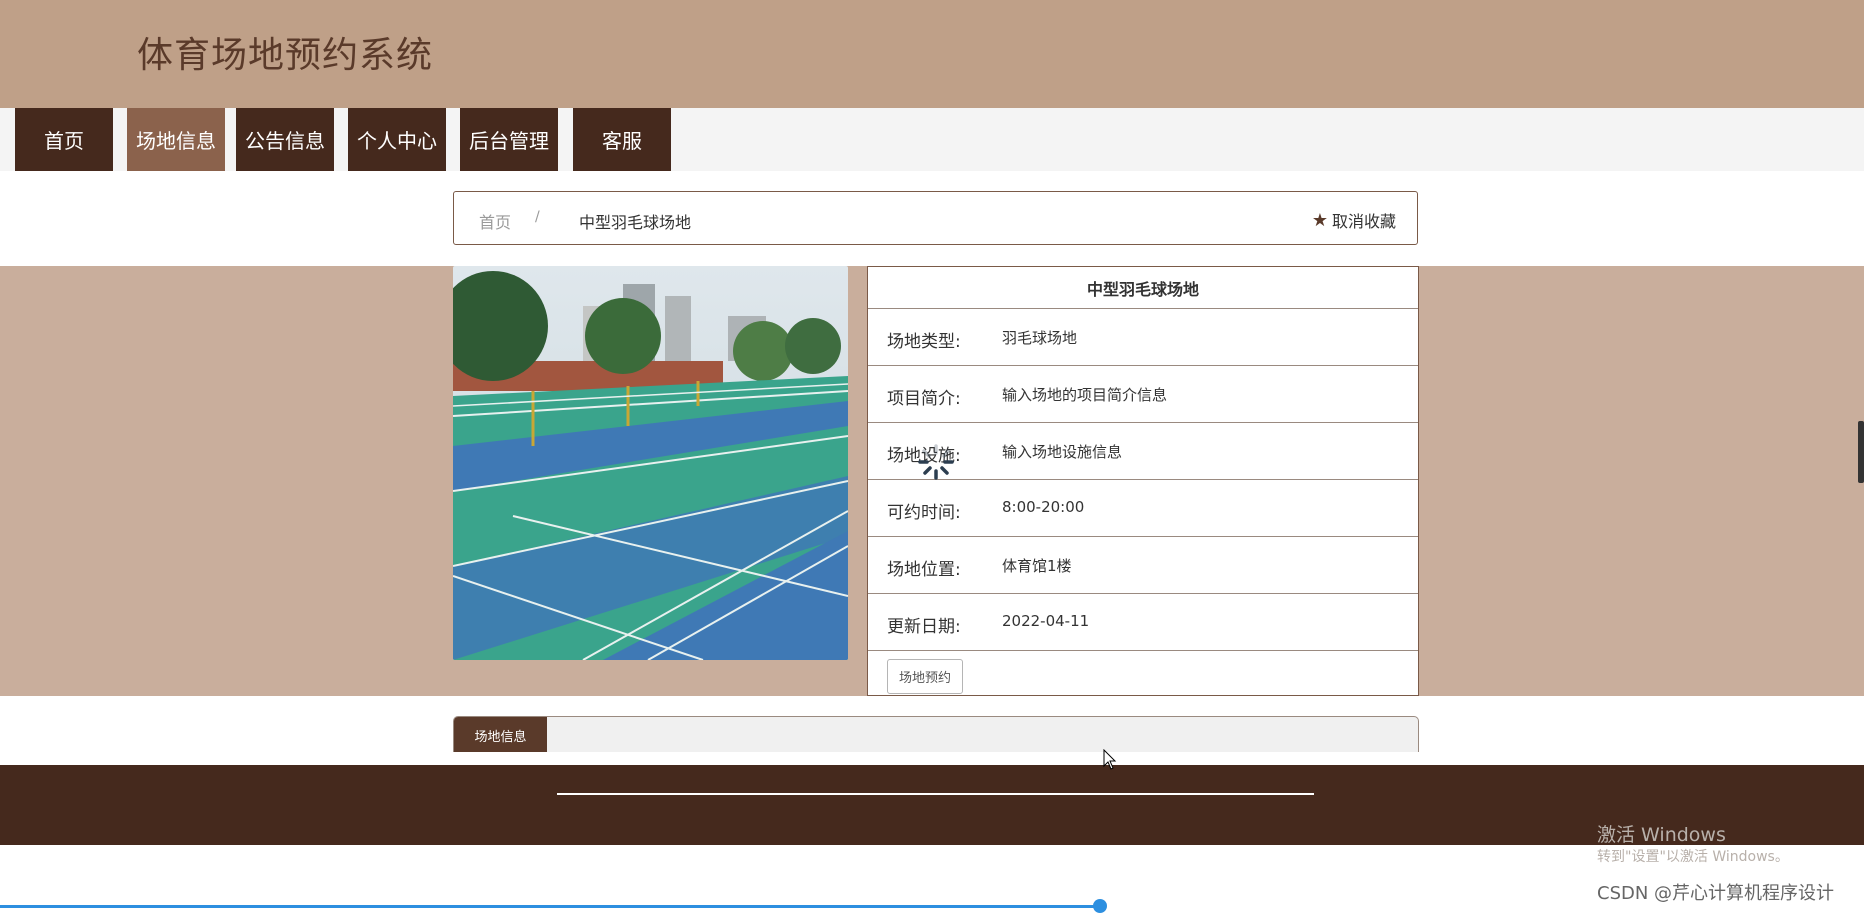  Describe the element at coordinates (1143, 508) in the screenshot. I see `info-row-hours: 可约时间: 8:00-20:00` at that location.